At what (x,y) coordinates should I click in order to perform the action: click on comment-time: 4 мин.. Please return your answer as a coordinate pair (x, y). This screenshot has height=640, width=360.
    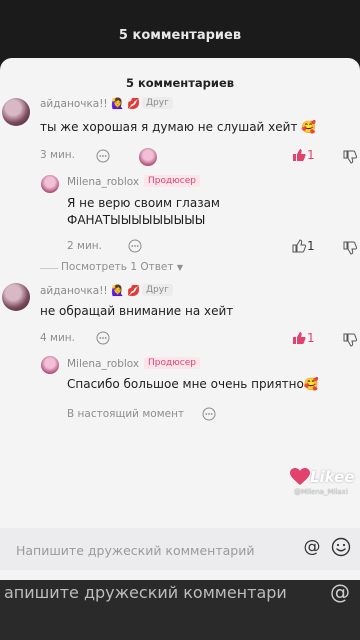
    Looking at the image, I should click on (57, 338).